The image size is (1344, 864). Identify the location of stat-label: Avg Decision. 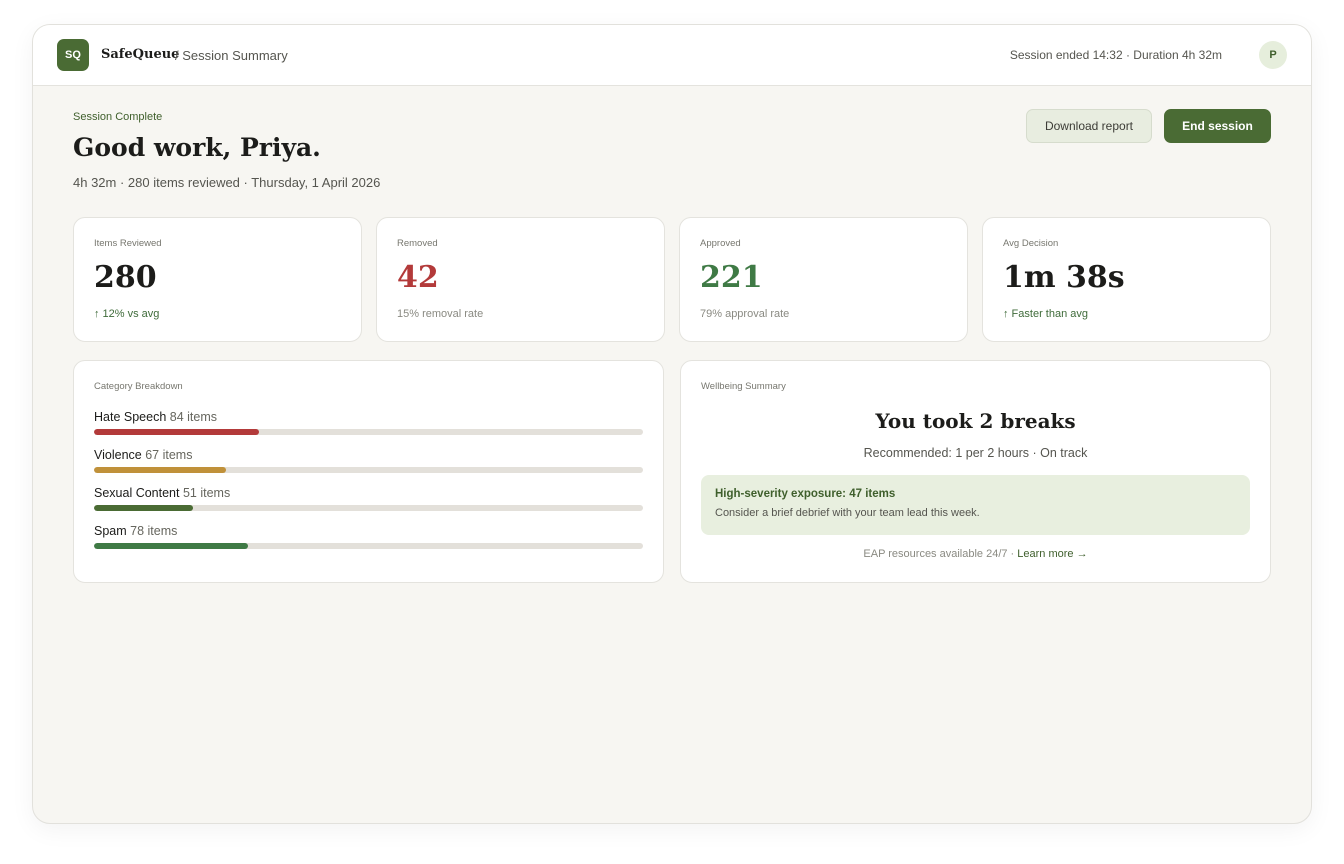
(1031, 243).